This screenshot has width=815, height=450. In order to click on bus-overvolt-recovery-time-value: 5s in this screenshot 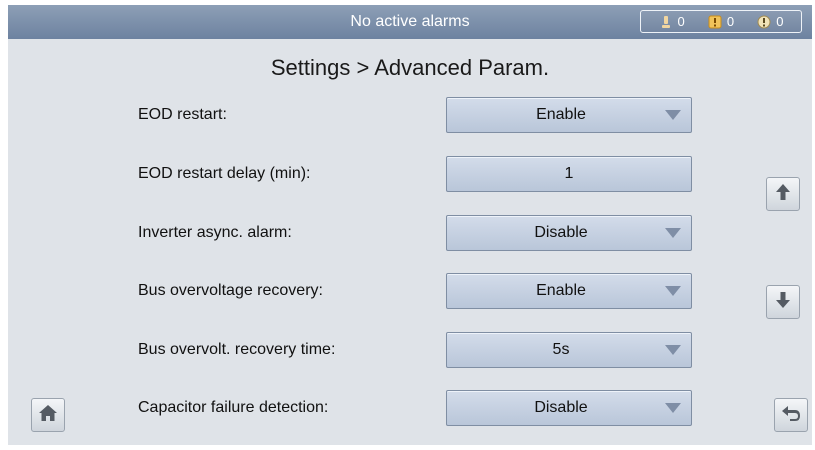, I will do `click(561, 349)`.